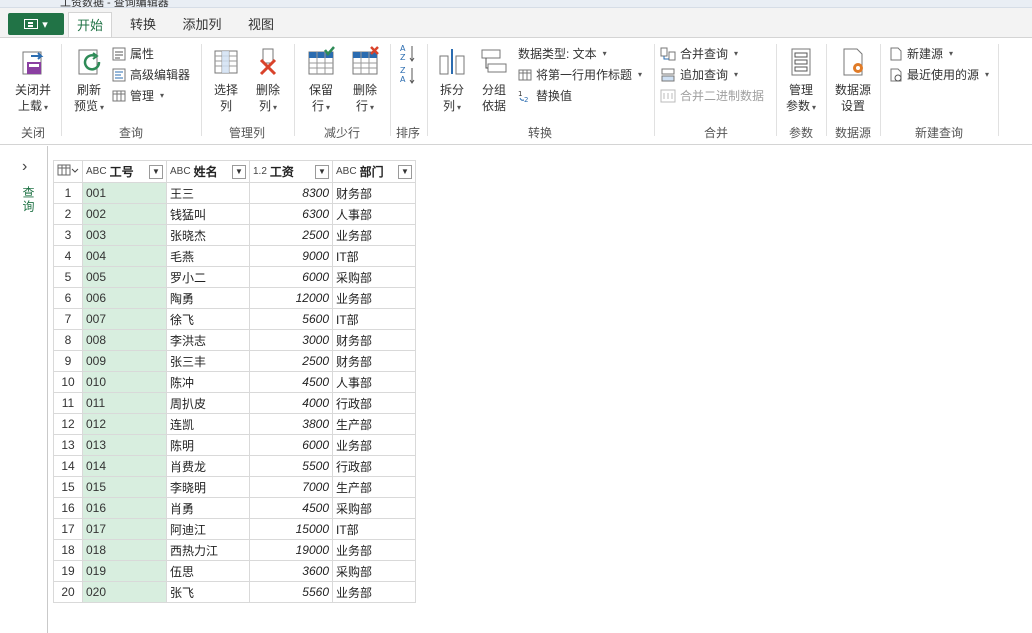 The image size is (1032, 633). Describe the element at coordinates (801, 79) in the screenshot. I see `manage-parameters-button: 管理 参数 ▾` at that location.